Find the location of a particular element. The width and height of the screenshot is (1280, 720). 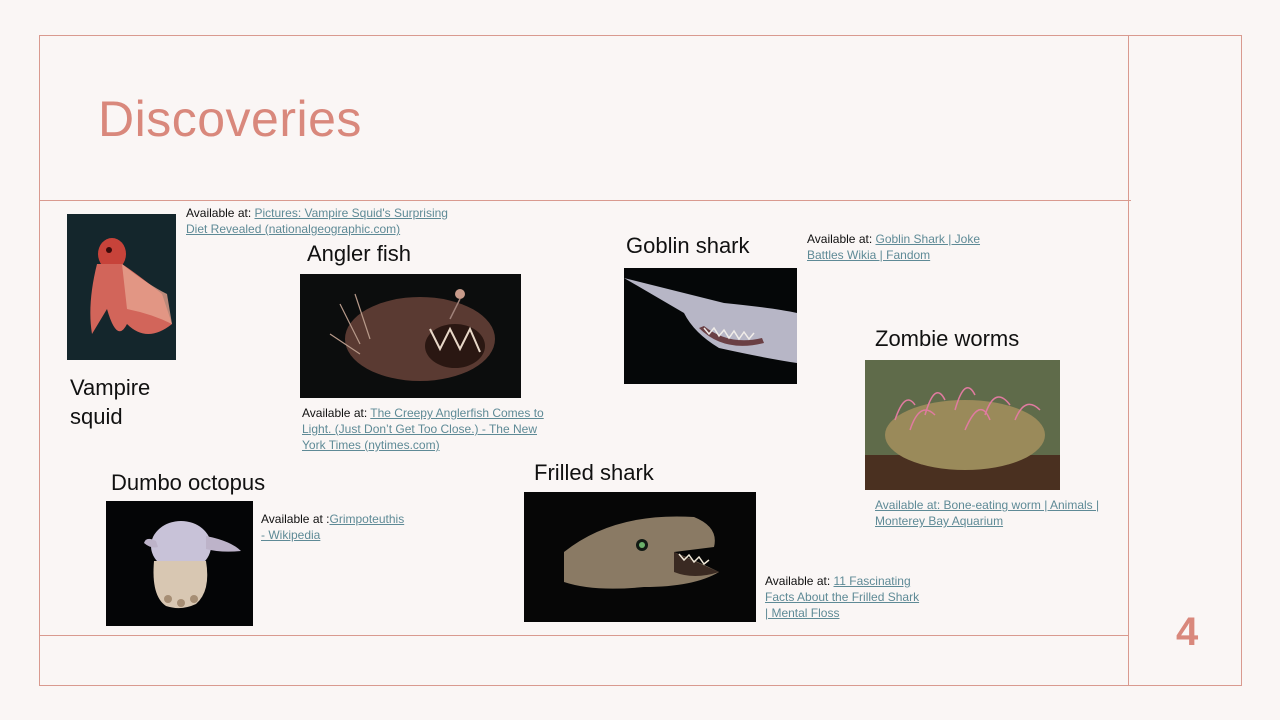

frame-bottom-border is located at coordinates (640, 685).